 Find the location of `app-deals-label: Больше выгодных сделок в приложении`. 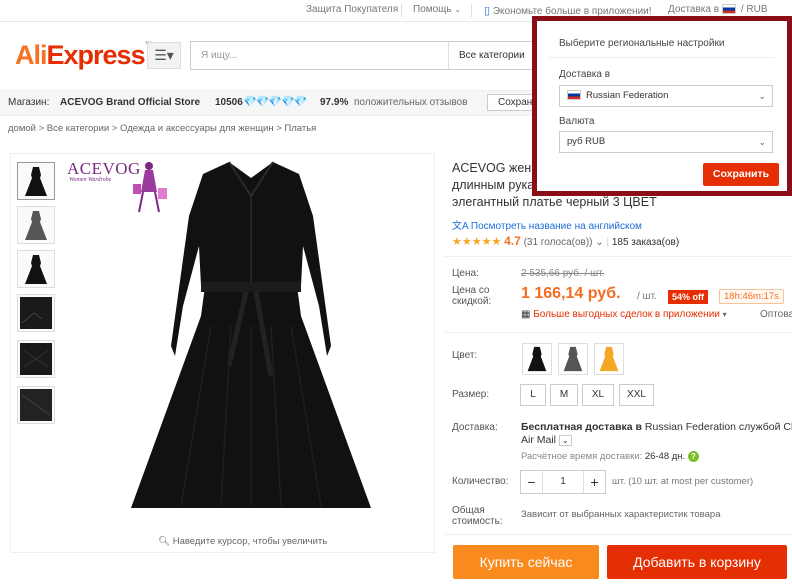

app-deals-label: Больше выгодных сделок в приложении is located at coordinates (626, 314).